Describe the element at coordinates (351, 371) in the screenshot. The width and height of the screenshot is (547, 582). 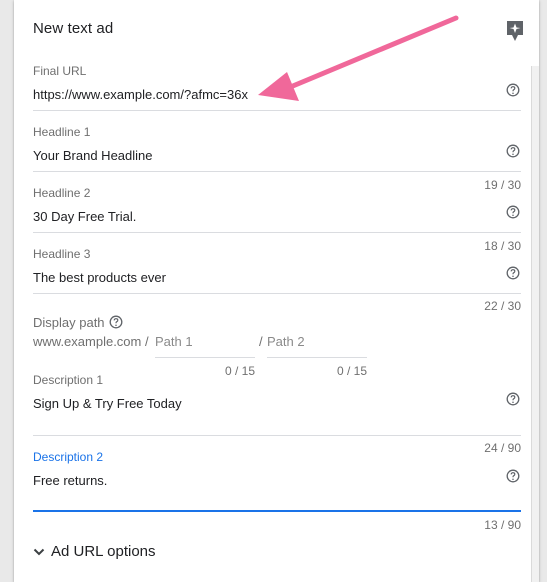
I see `path2-counter: 0 / 15` at that location.